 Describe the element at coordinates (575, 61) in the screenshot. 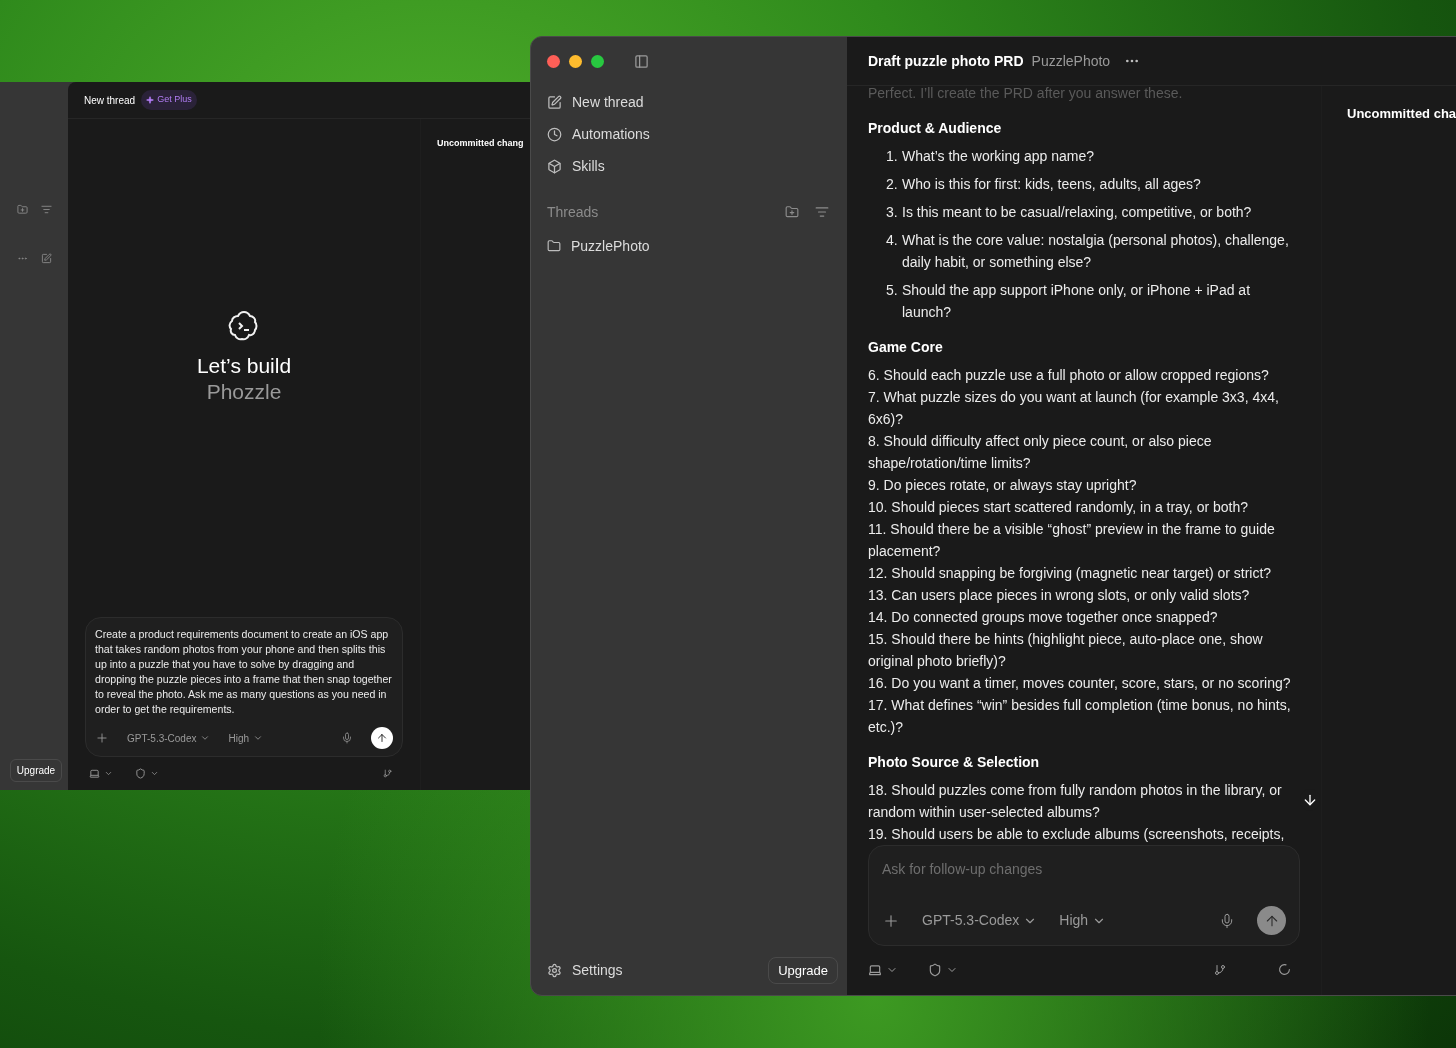

I see `minimize-button` at that location.